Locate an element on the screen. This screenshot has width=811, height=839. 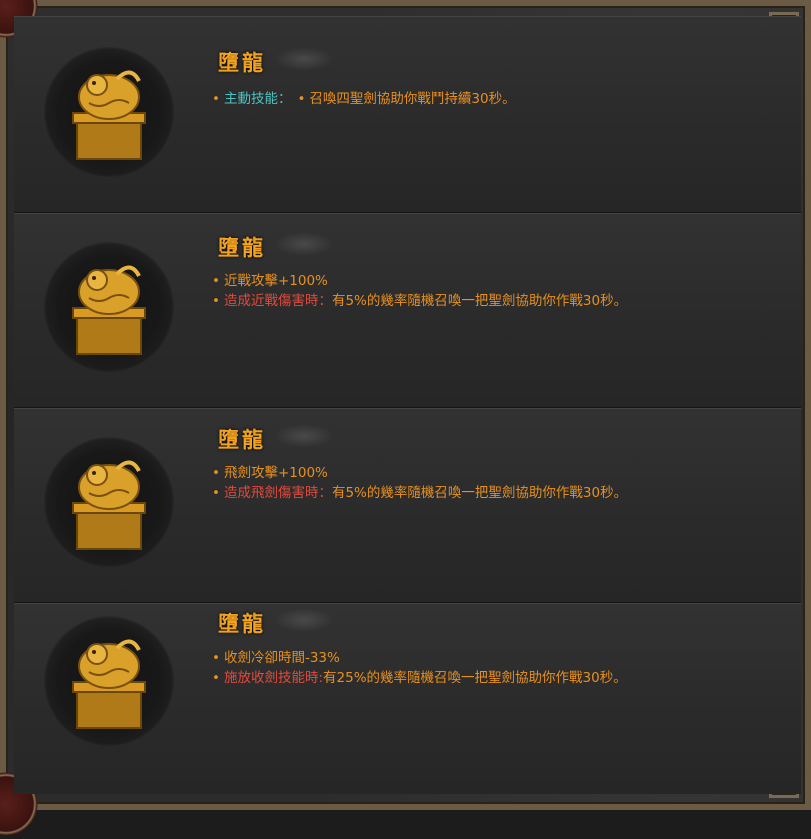
trigger-line: • 造成近戰傷害時：有5%的幾率隨機召喚一把聖劍協助你作戰30秒。 is located at coordinates (419, 299).